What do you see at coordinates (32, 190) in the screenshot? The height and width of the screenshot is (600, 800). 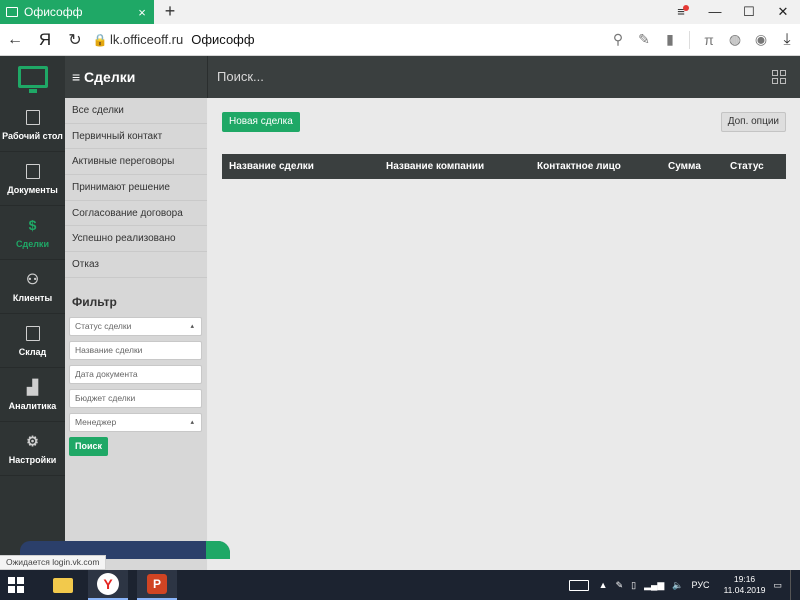 I see `nav-item-label: Документы` at bounding box center [32, 190].